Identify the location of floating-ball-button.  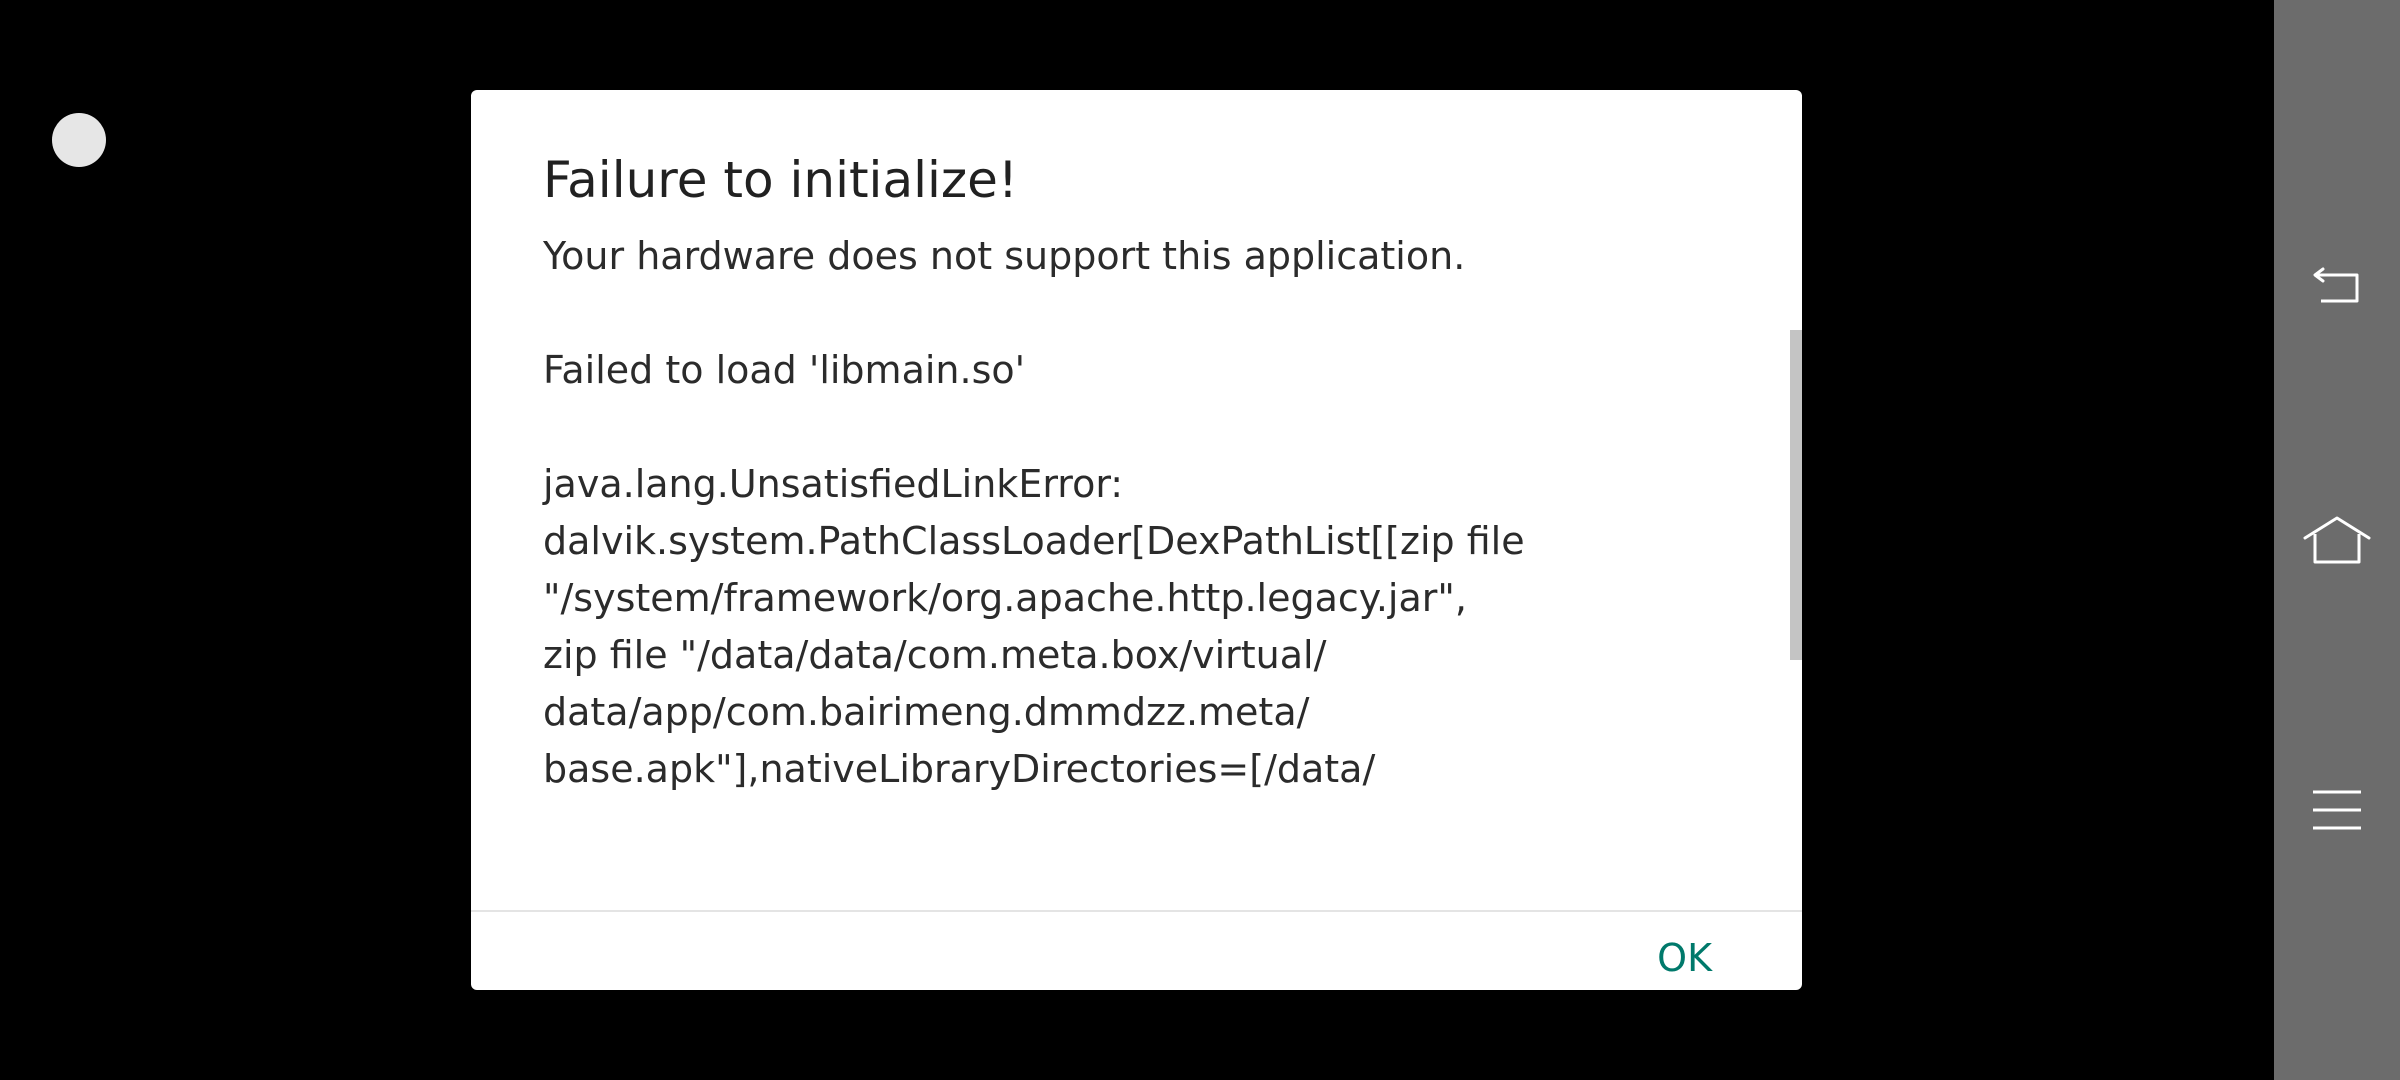
(79, 140).